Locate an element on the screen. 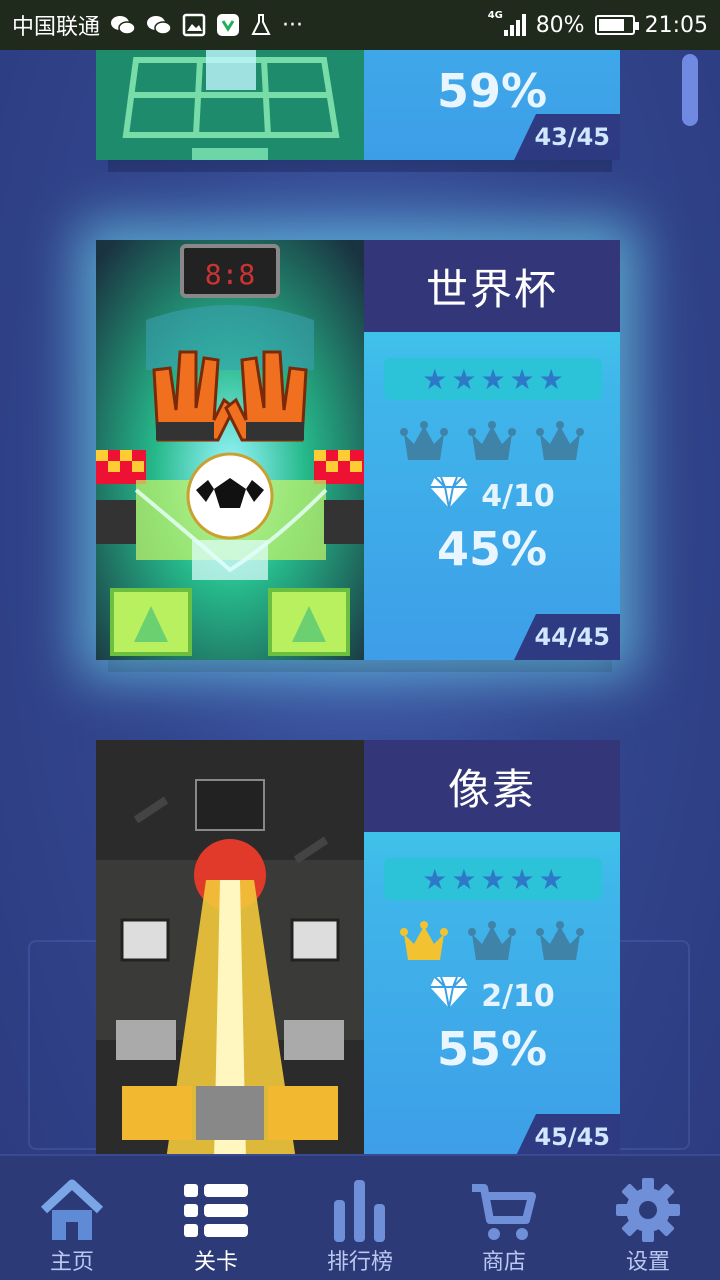 The height and width of the screenshot is (1280, 720). level-thumbnail: 8:8 is located at coordinates (230, 450).